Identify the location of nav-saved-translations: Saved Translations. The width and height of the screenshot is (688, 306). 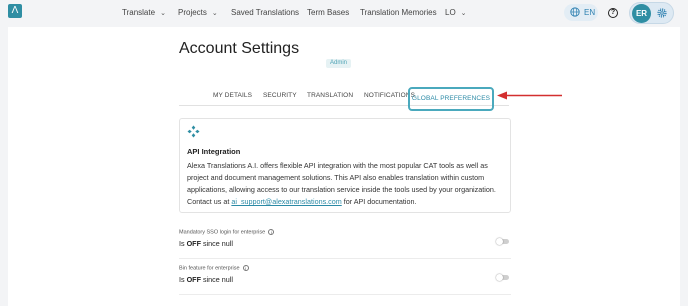
(265, 12).